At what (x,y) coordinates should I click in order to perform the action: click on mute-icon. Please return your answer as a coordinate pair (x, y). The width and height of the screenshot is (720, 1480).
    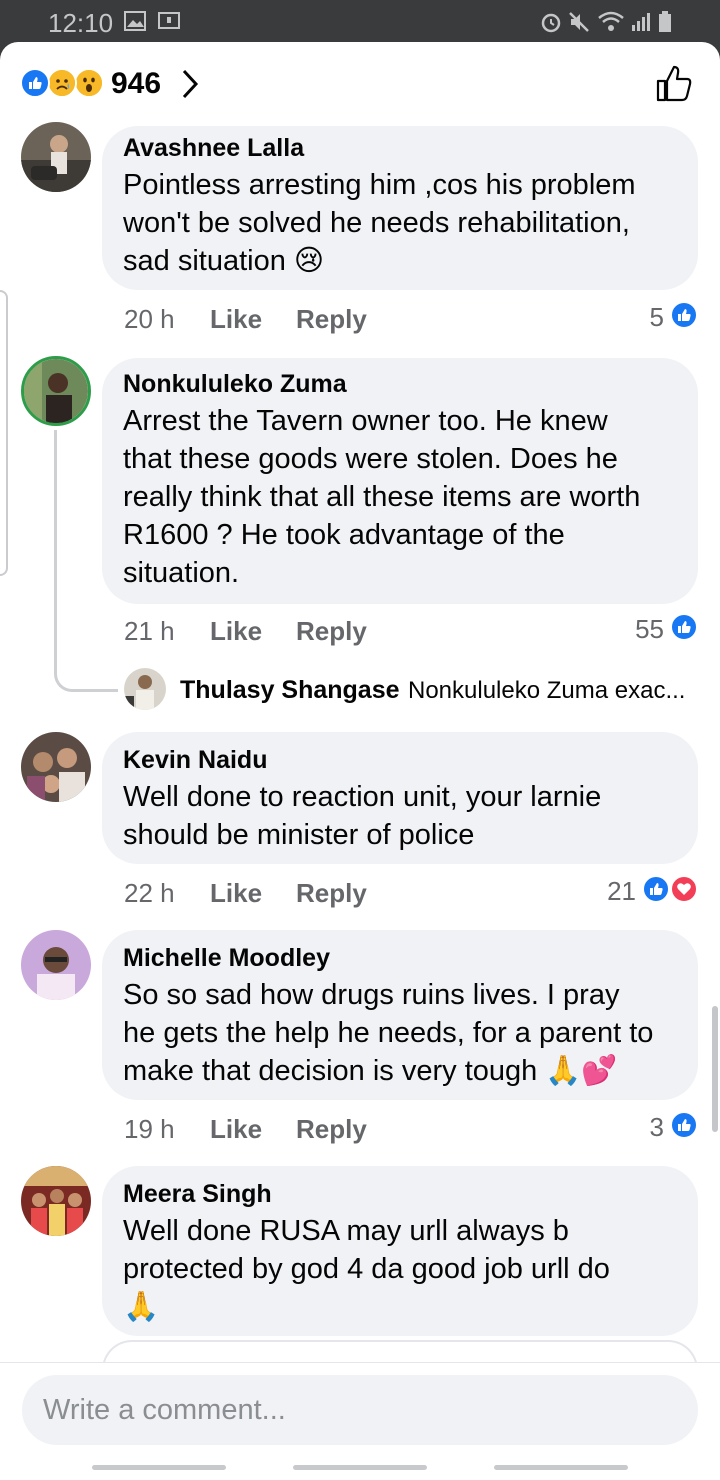
    Looking at the image, I should click on (579, 21).